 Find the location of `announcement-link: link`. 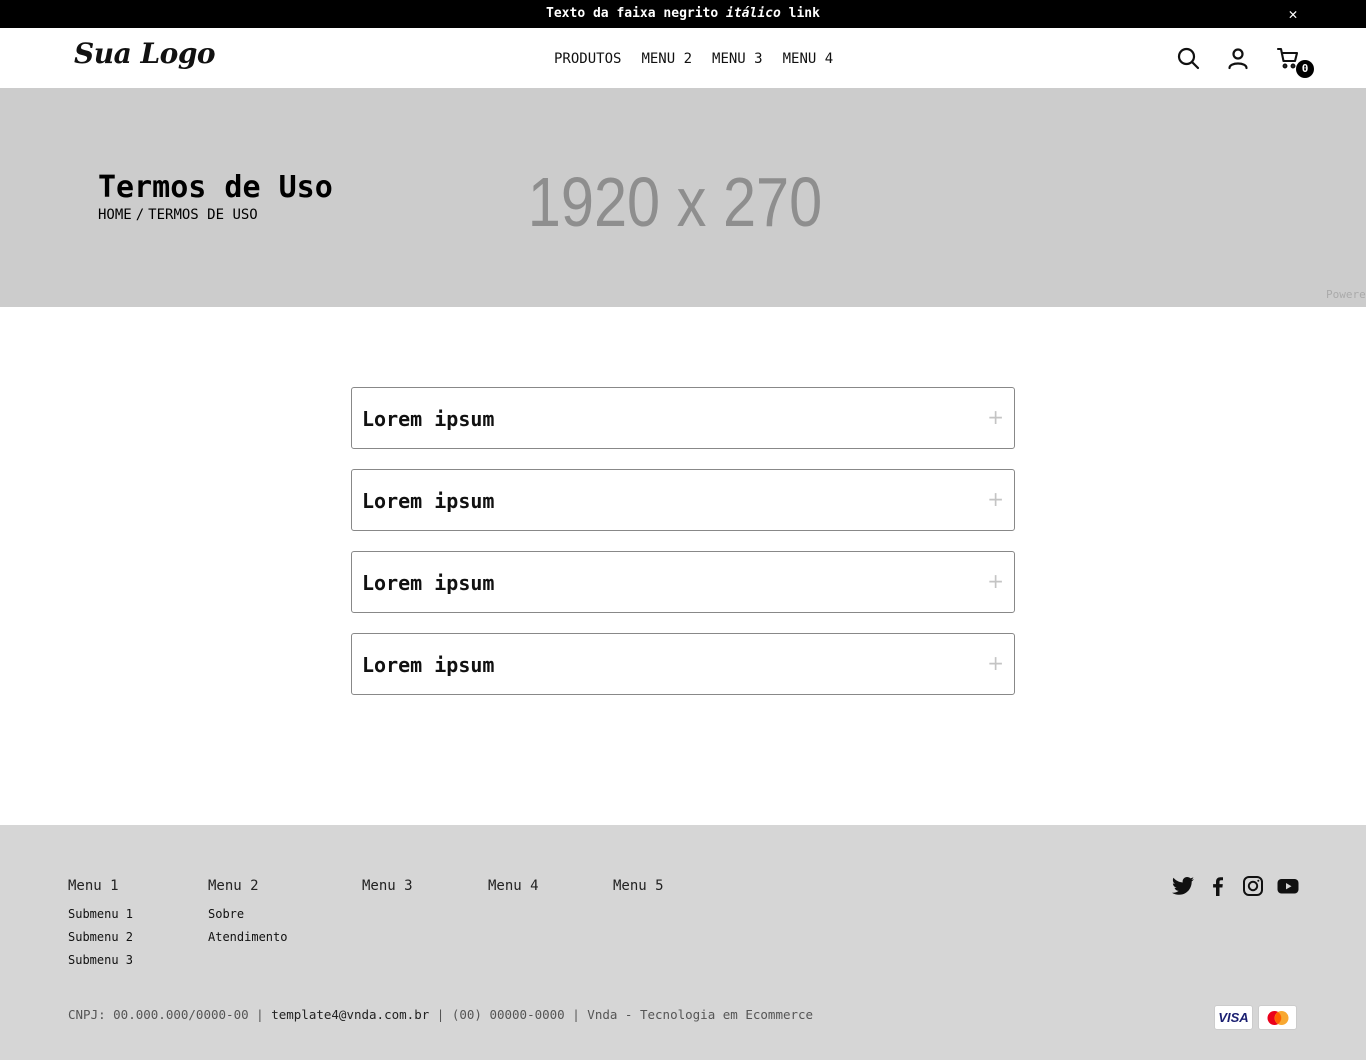

announcement-link: link is located at coordinates (800, 13).